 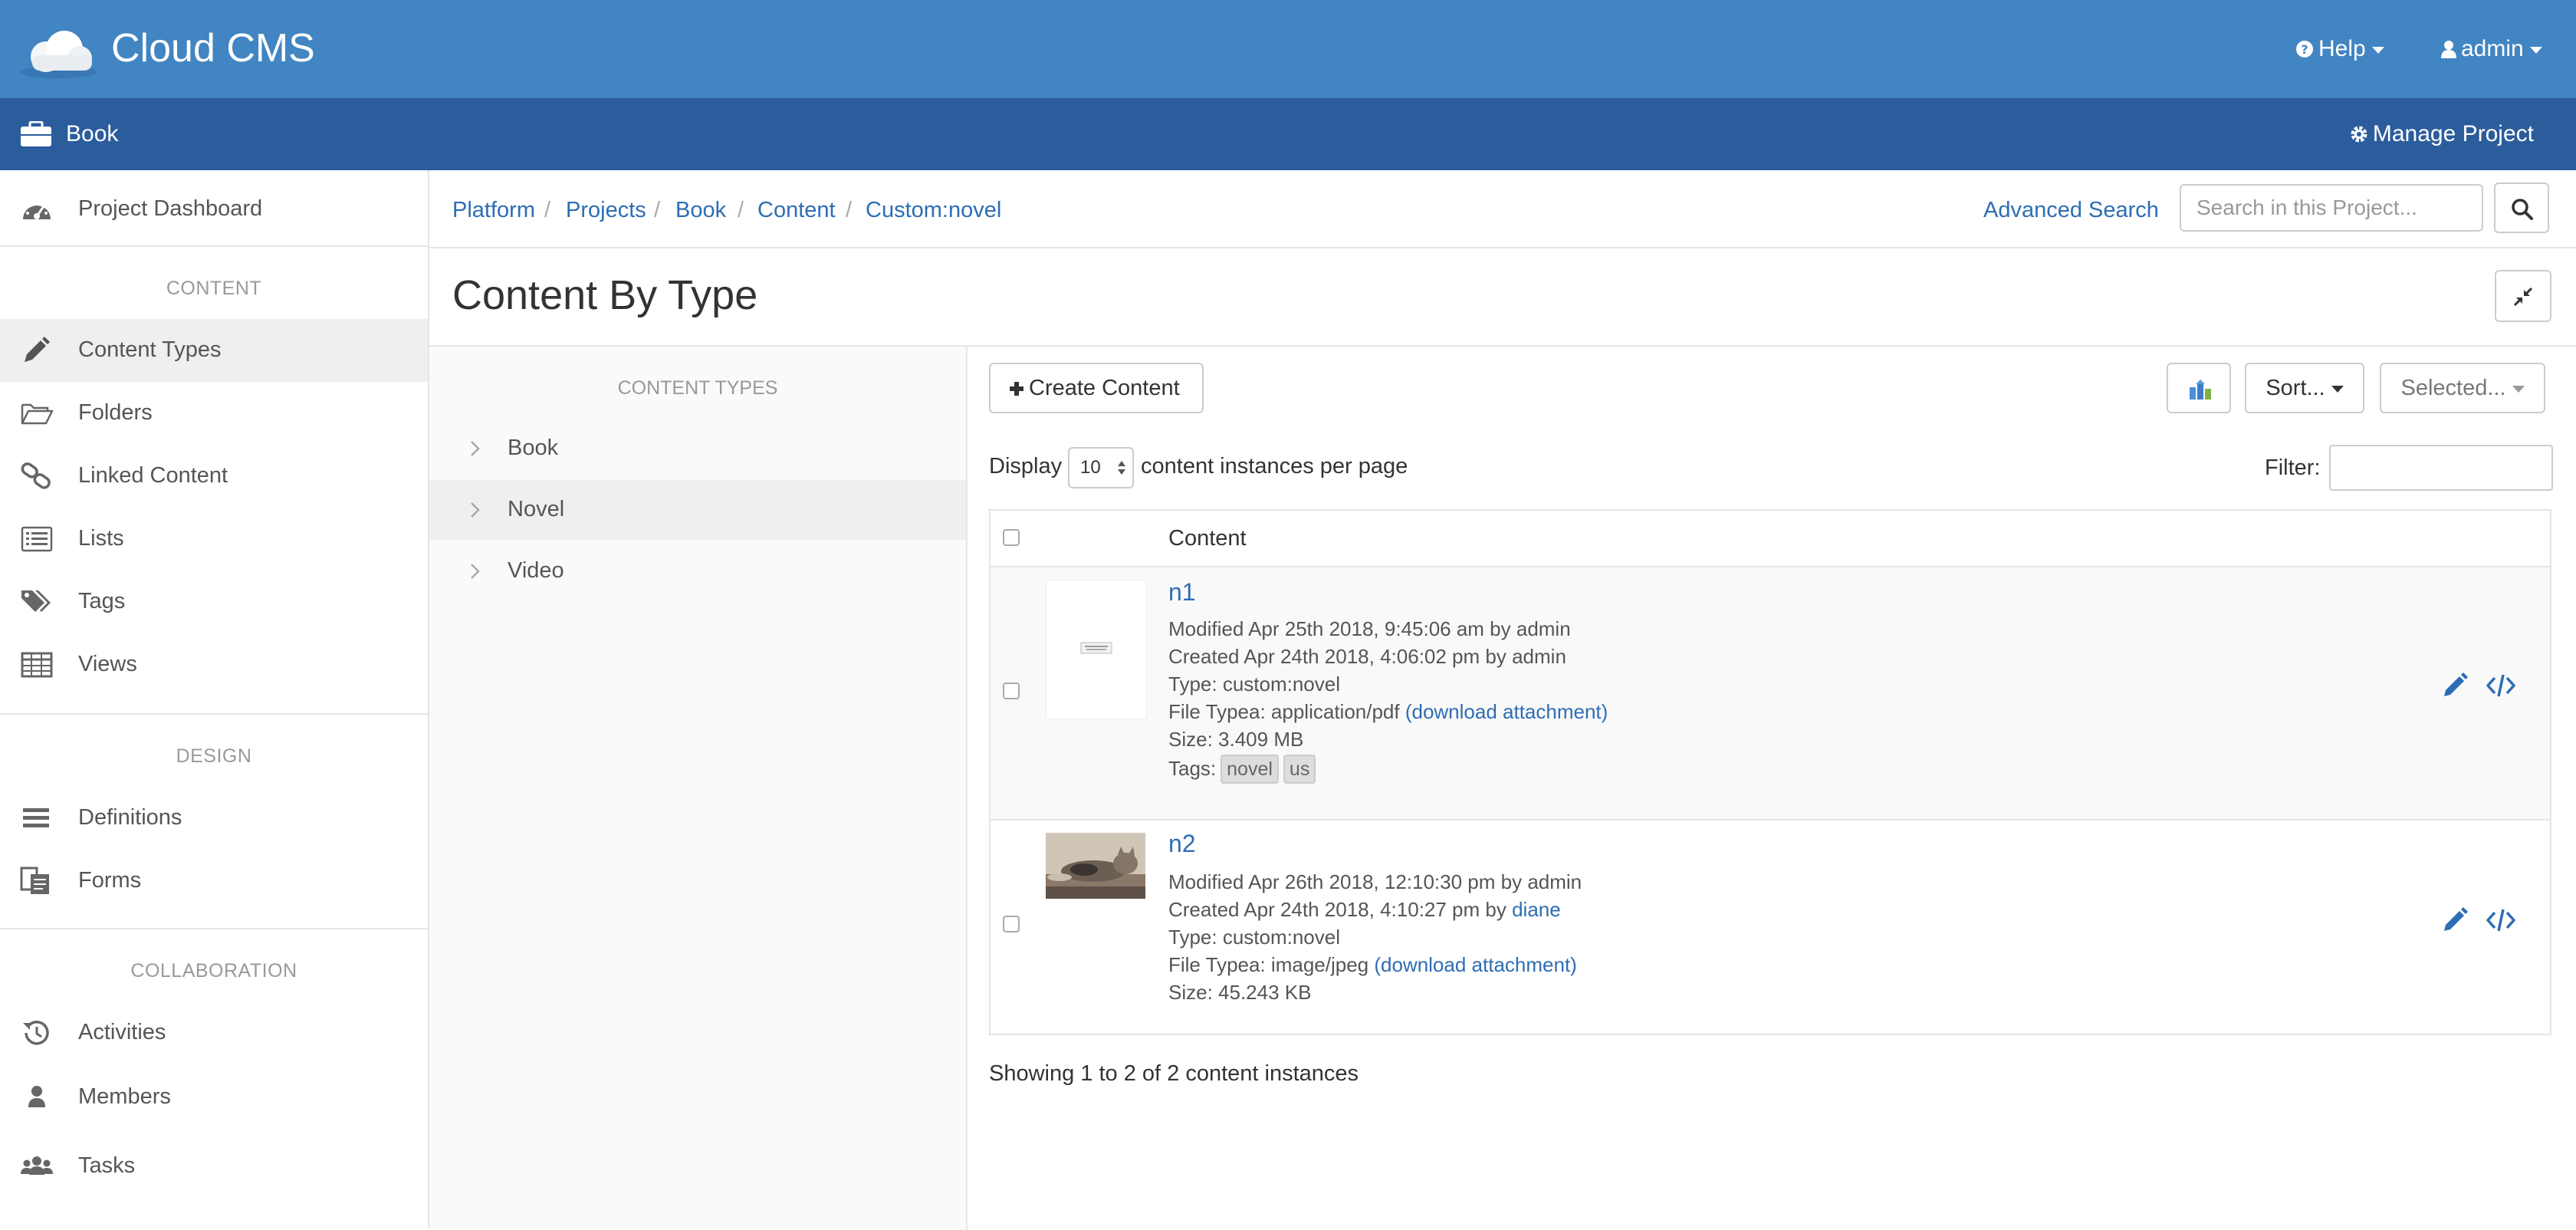 What do you see at coordinates (2359, 134) in the screenshot?
I see `gear-icon` at bounding box center [2359, 134].